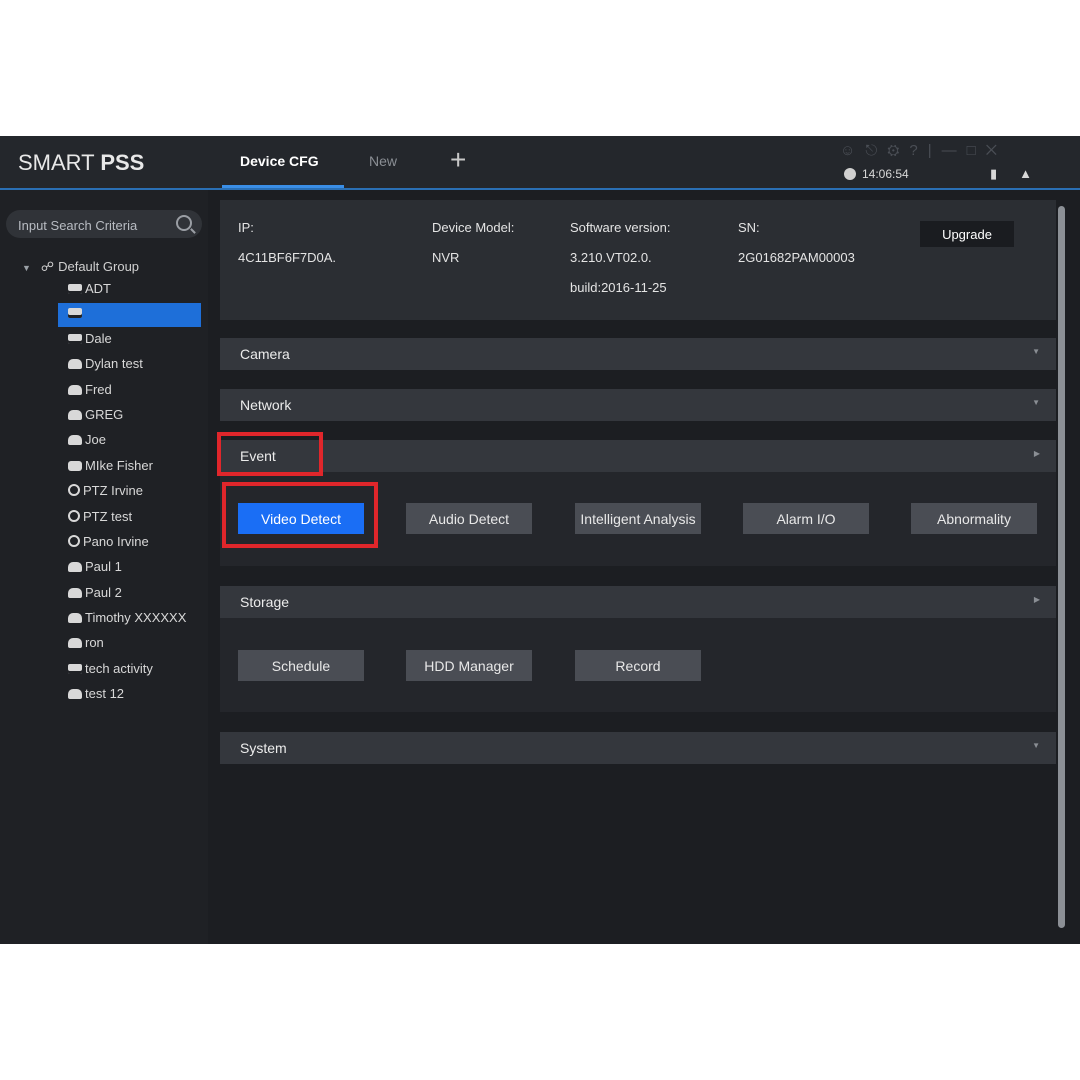 The image size is (1080, 1080). What do you see at coordinates (473, 227) in the screenshot?
I see `model-label: Device Model:` at bounding box center [473, 227].